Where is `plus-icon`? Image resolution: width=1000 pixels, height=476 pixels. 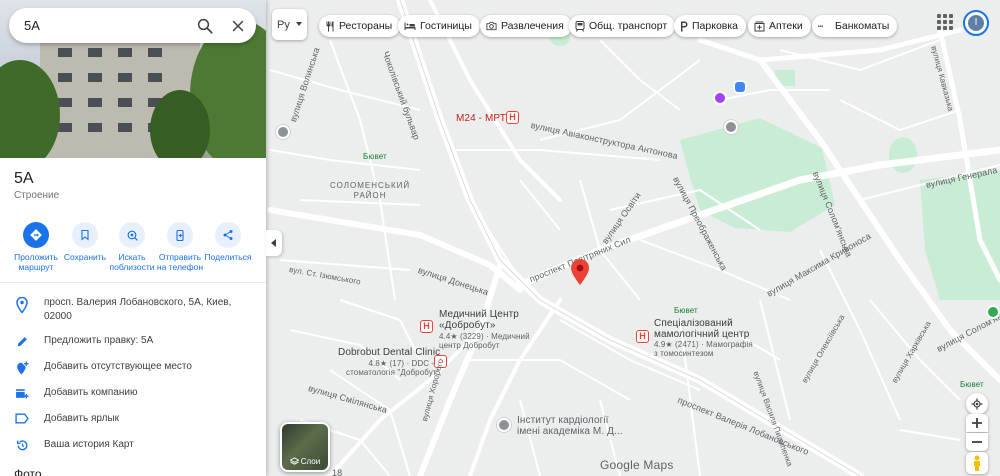
plus-icon is located at coordinates (977, 423).